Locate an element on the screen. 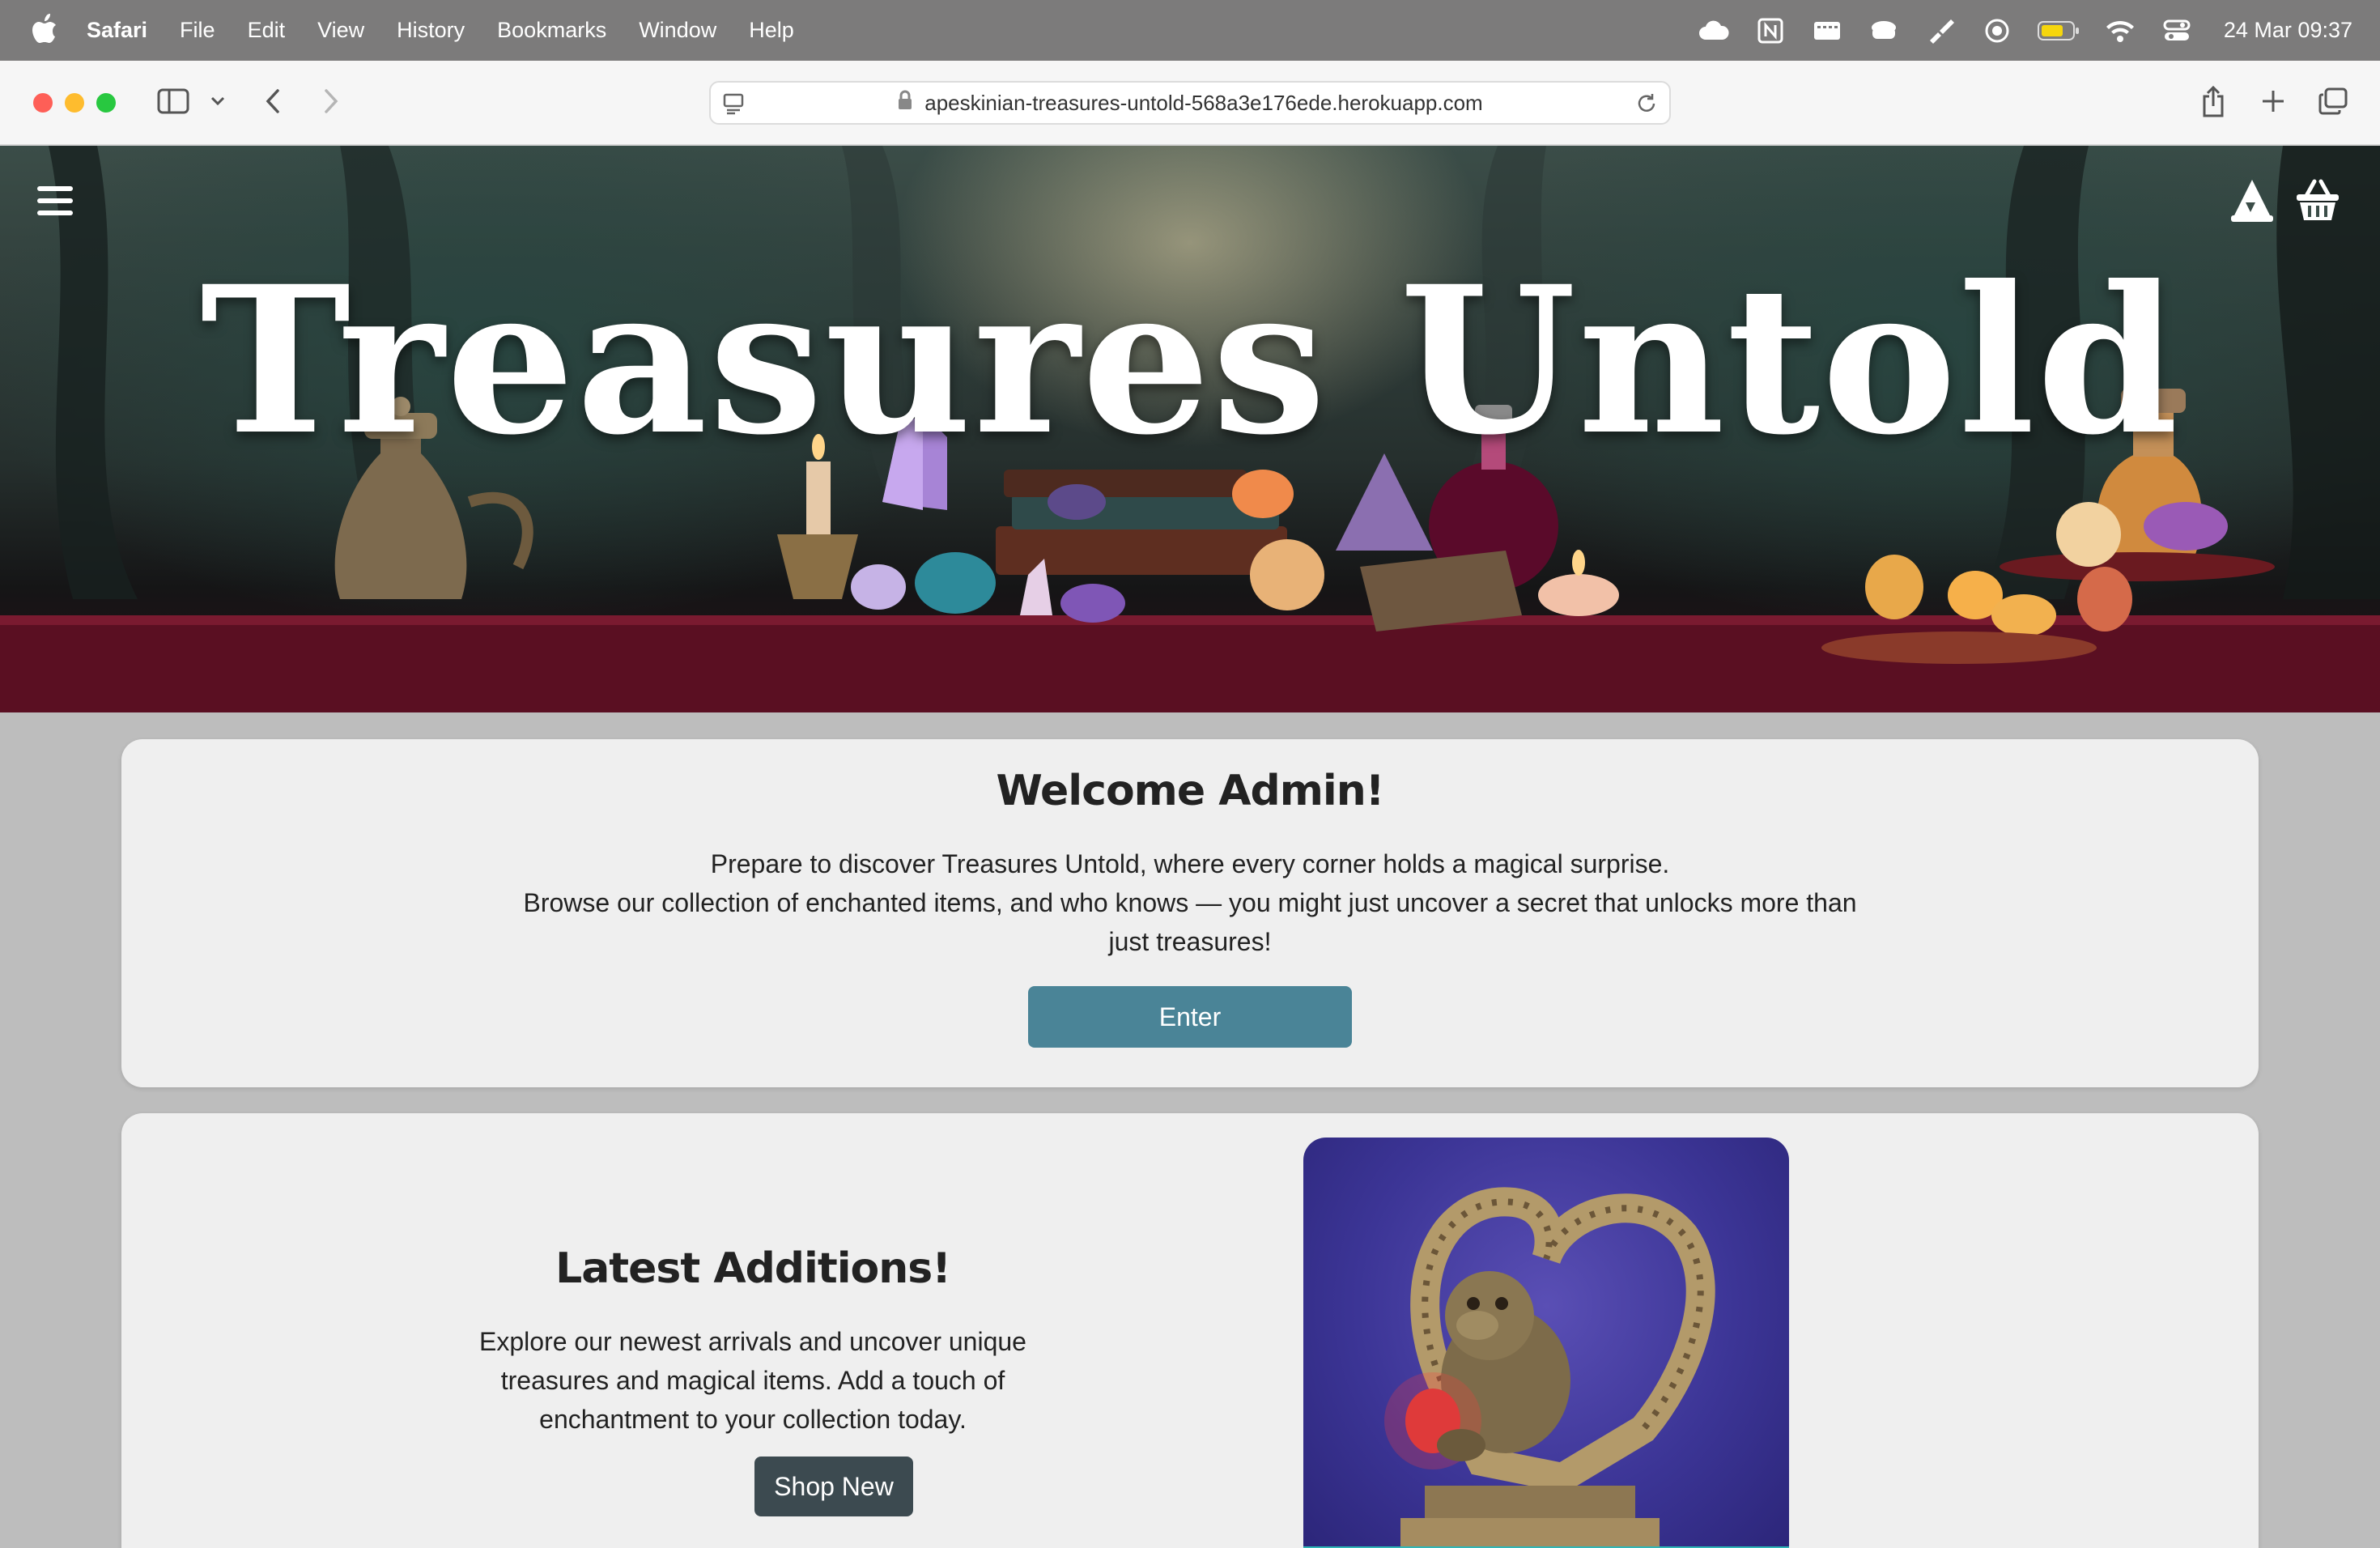 Image resolution: width=2380 pixels, height=1548 pixels. hero-title: Treasures Untold is located at coordinates (1190, 360).